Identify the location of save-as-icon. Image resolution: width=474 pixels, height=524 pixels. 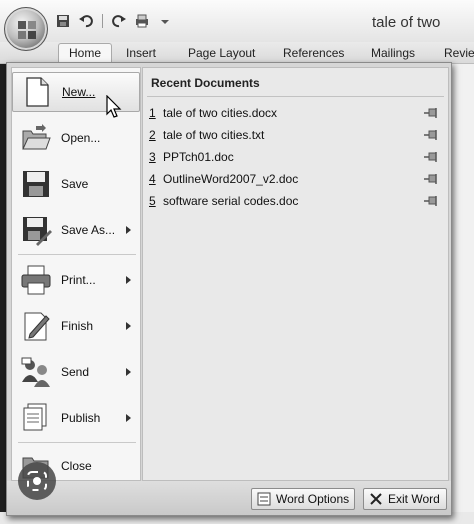
(37, 231).